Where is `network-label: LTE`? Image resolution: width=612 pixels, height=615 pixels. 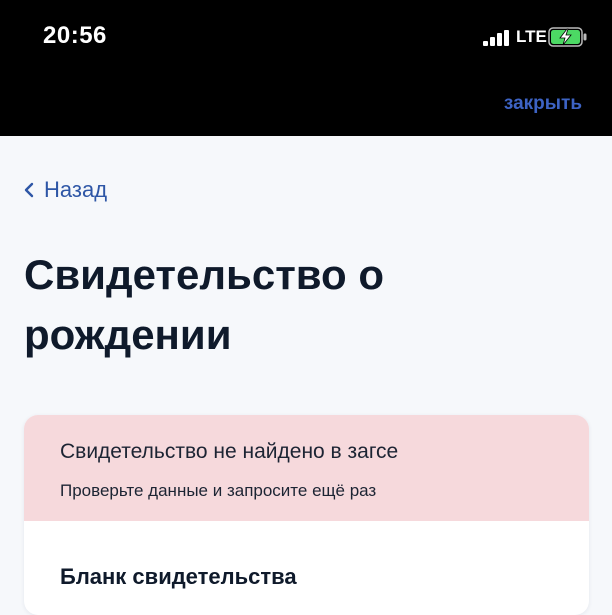
network-label: LTE is located at coordinates (531, 36).